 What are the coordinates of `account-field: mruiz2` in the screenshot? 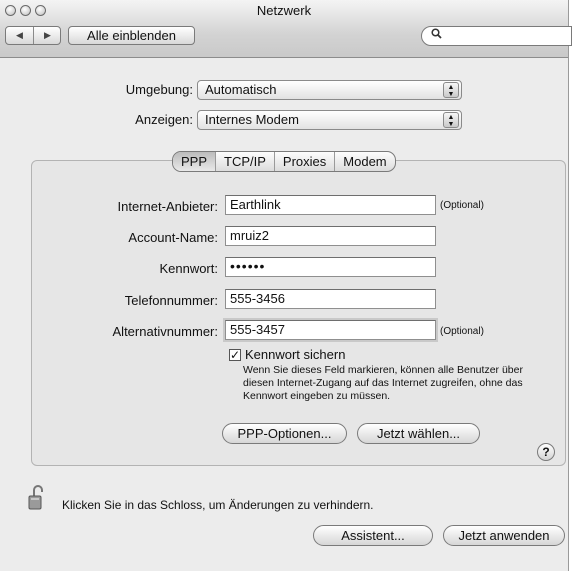 It's located at (330, 236).